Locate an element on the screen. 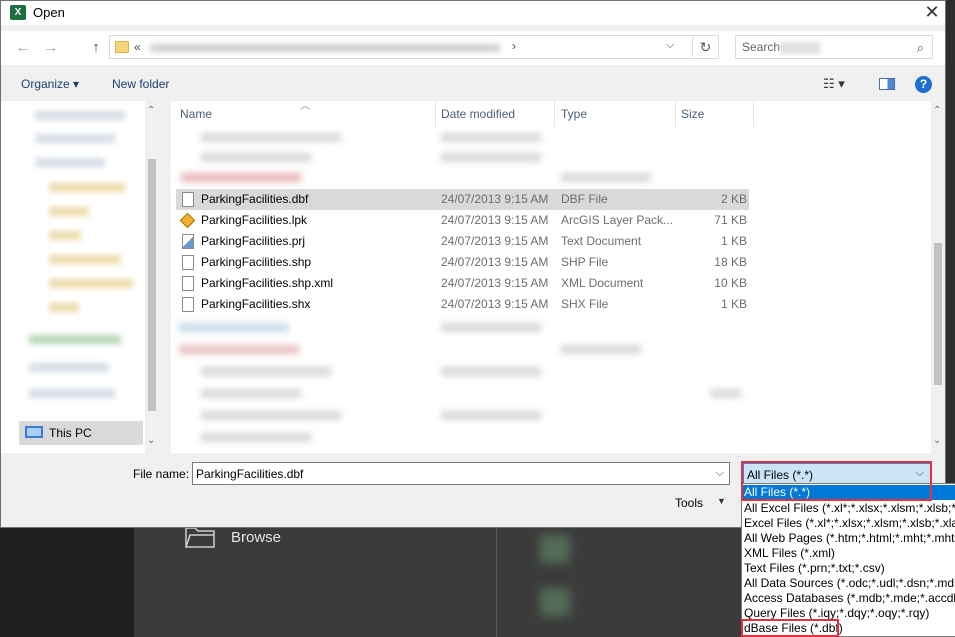 This screenshot has height=637, width=955. file-name: ParkingFacilities.shx is located at coordinates (256, 304).